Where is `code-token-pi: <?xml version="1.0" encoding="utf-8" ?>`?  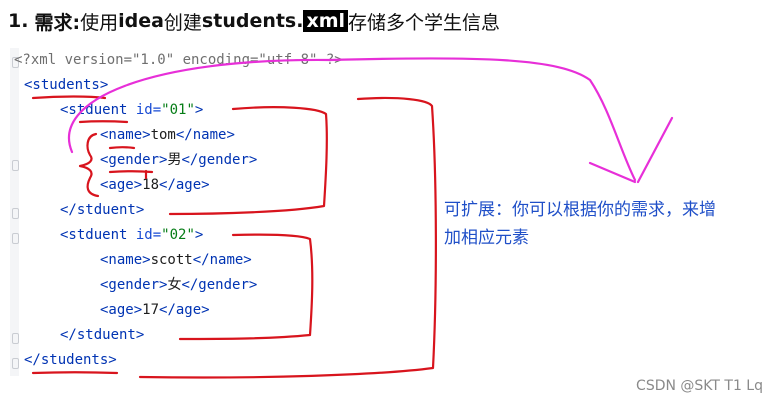 code-token-pi: <?xml version="1.0" encoding="utf-8" ?> is located at coordinates (178, 60).